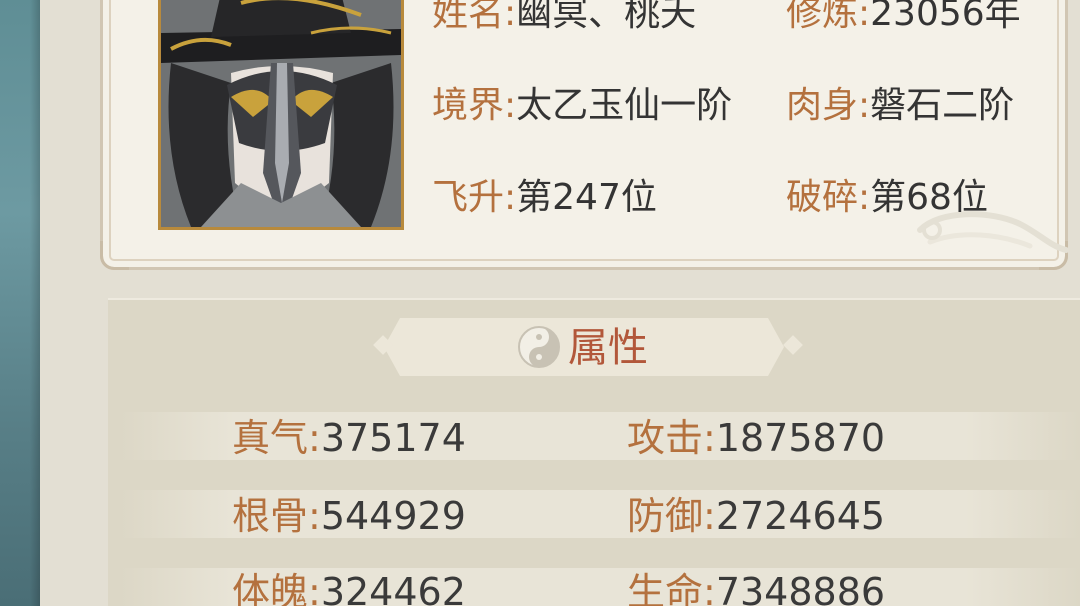 This screenshot has width=1080, height=606. I want to click on card-corner-ornament, so click(114, 255).